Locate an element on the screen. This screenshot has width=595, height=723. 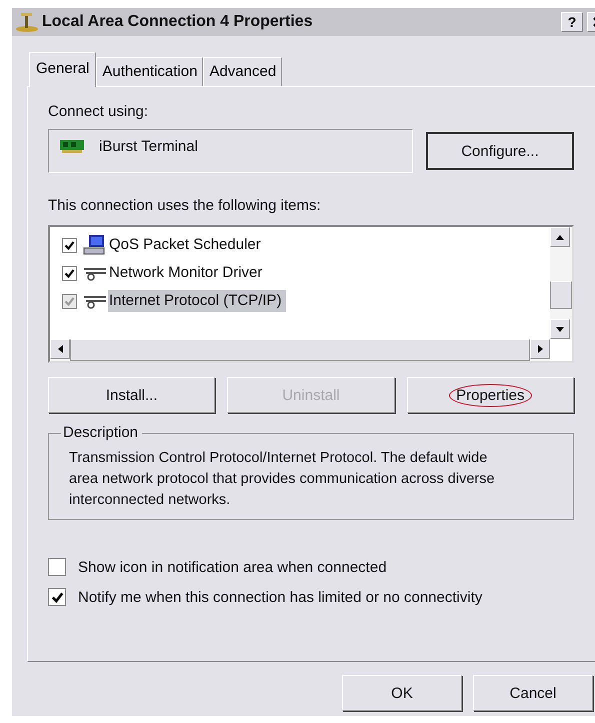
dialog-button: Cancel is located at coordinates (533, 693).